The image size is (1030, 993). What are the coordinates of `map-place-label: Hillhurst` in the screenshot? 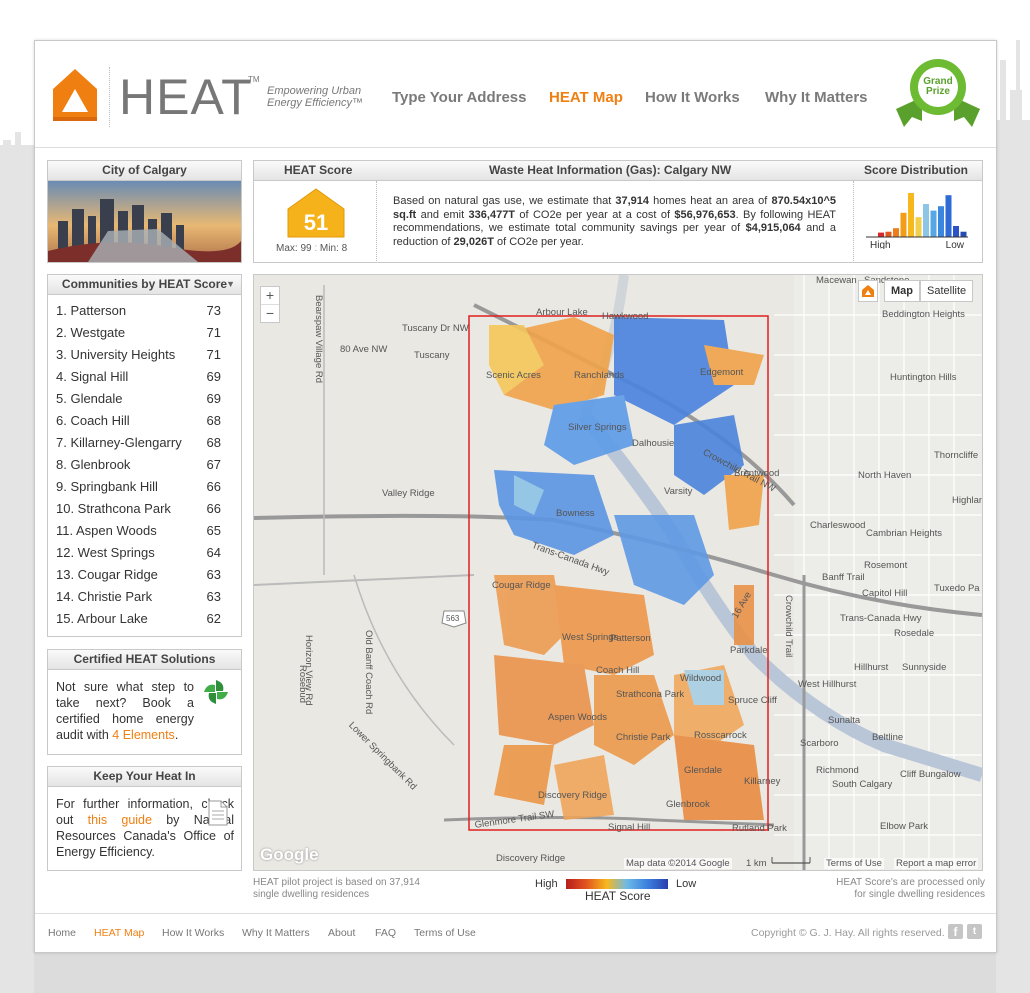 It's located at (871, 667).